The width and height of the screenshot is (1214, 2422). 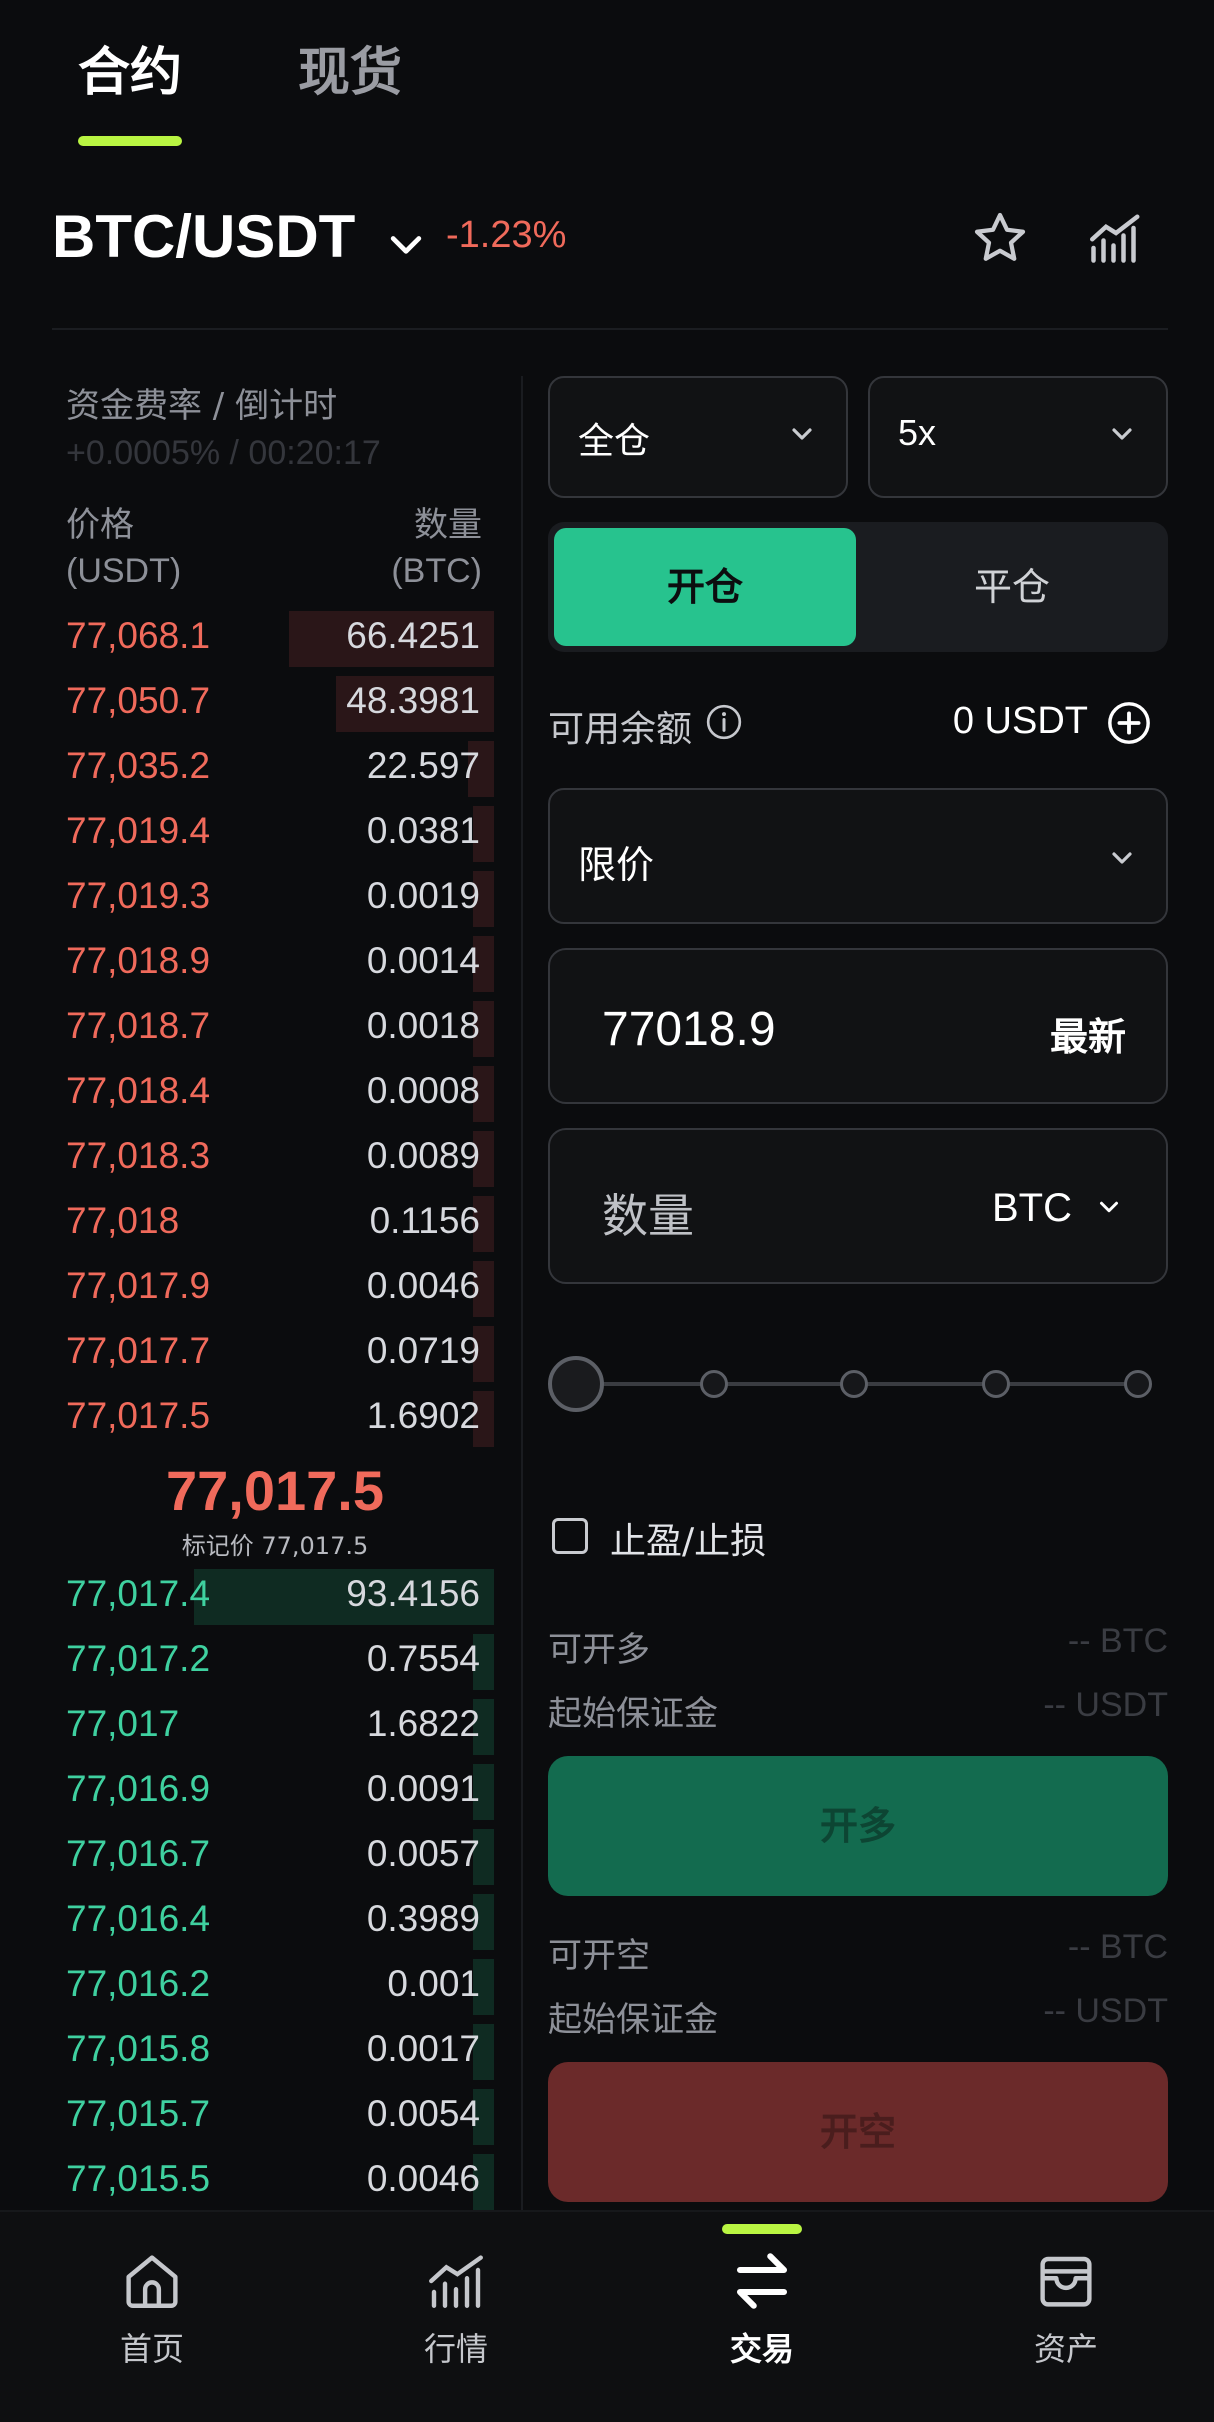 I want to click on margin-mode-value: 全仓, so click(x=614, y=440).